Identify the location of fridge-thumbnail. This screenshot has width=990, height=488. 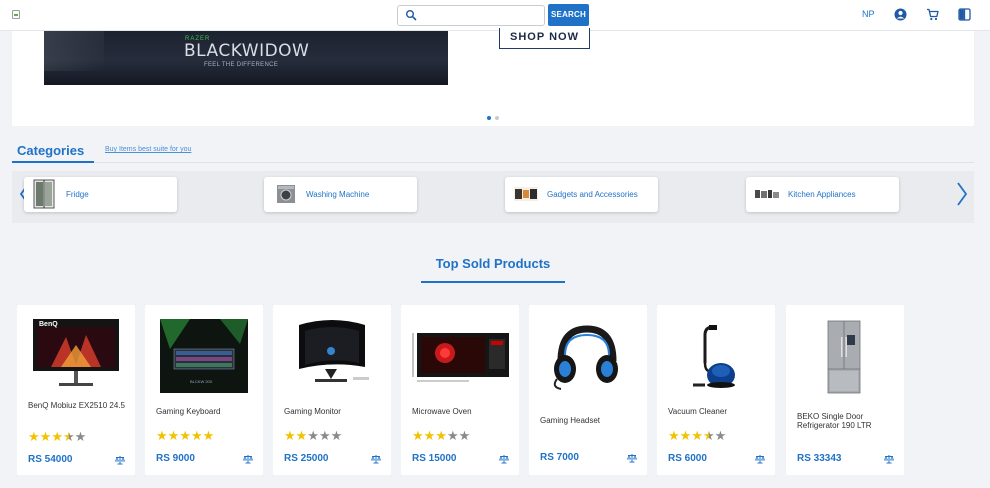
(44, 194).